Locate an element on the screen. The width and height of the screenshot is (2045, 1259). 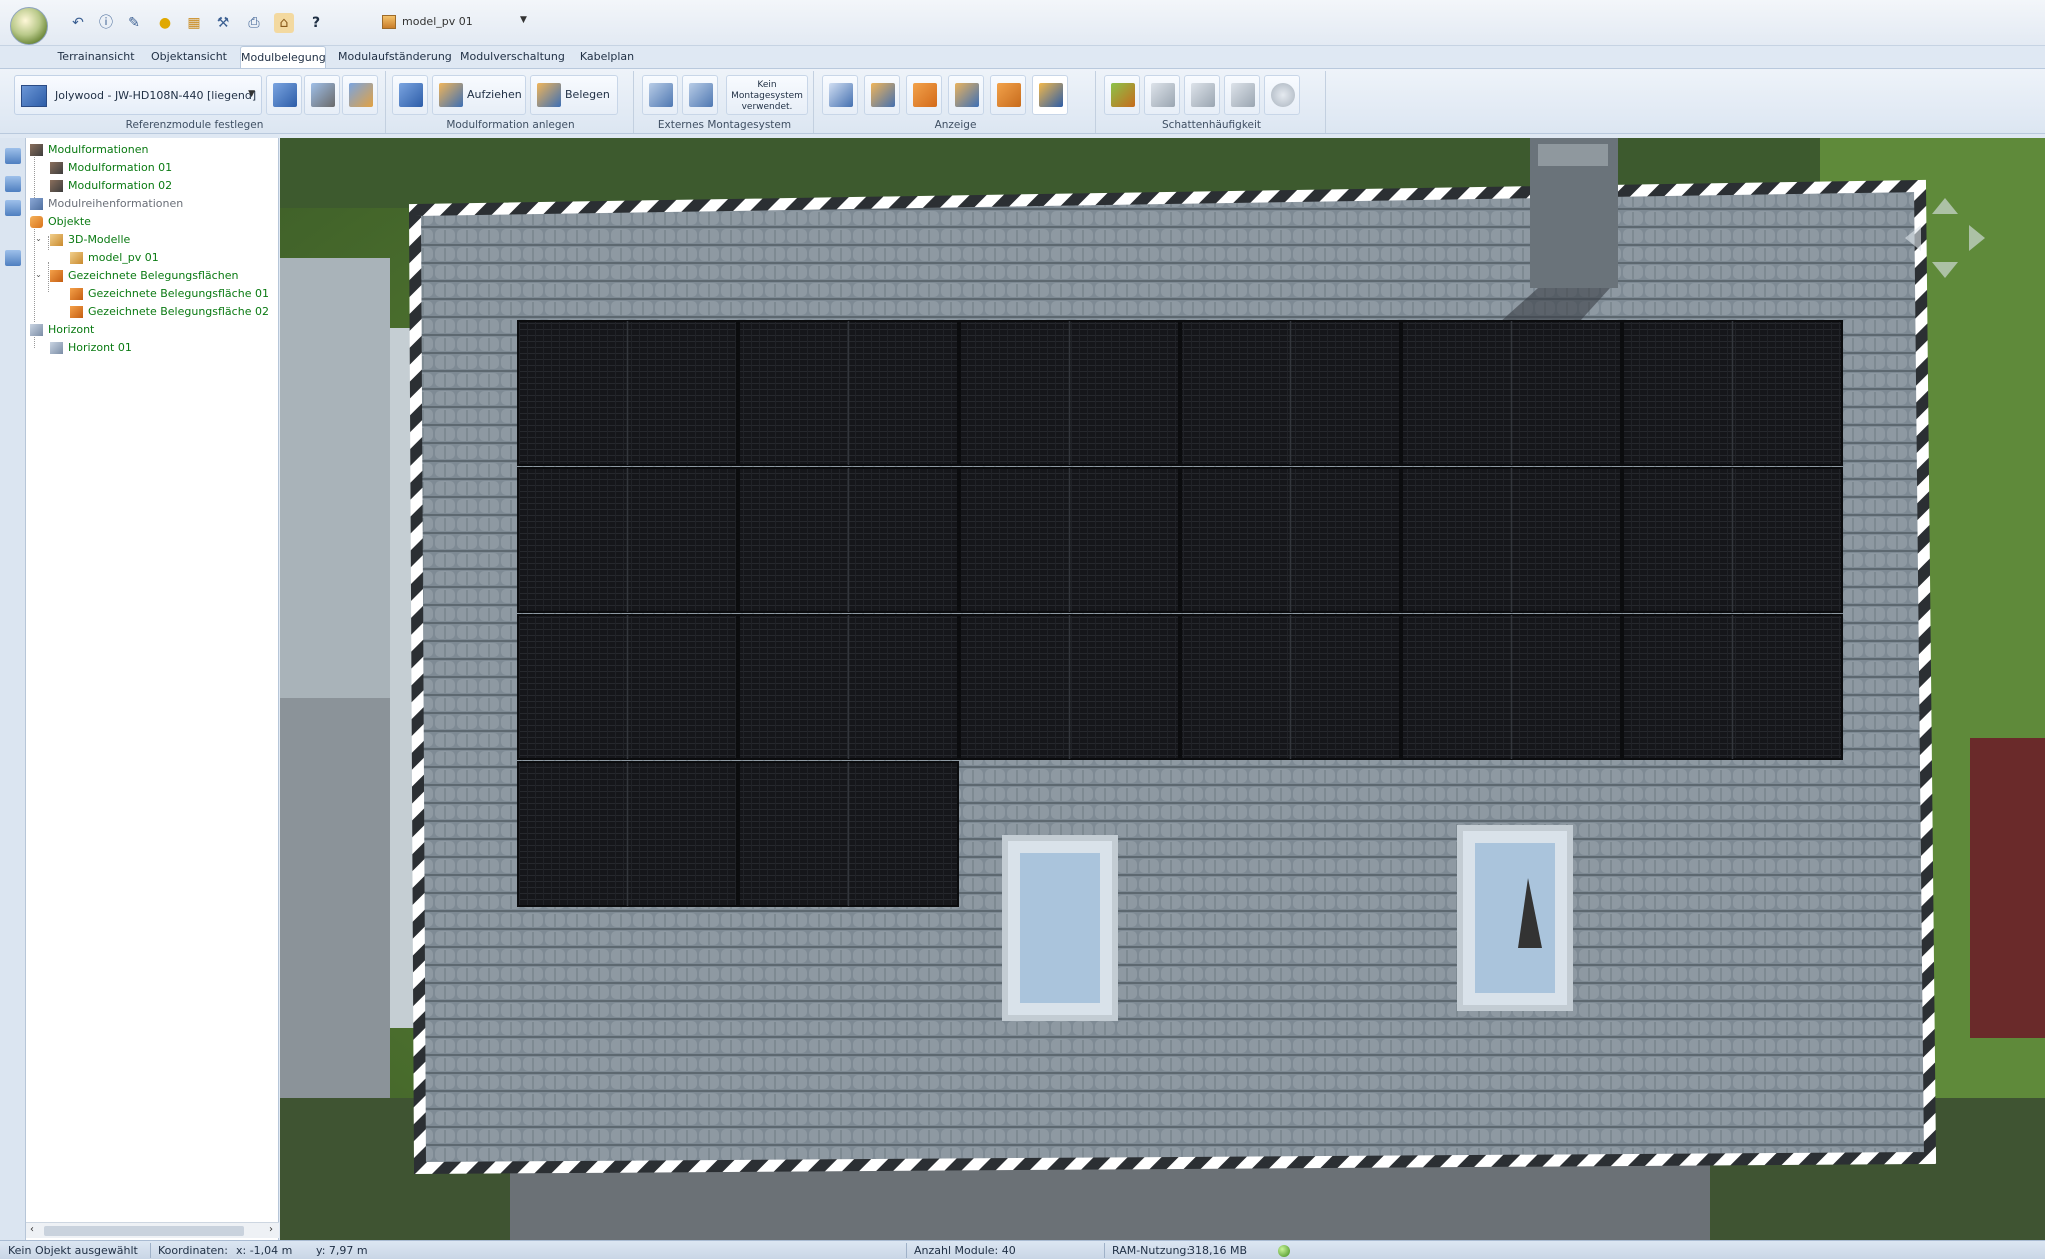
shadow-terrain-icon is located at coordinates (1123, 95).